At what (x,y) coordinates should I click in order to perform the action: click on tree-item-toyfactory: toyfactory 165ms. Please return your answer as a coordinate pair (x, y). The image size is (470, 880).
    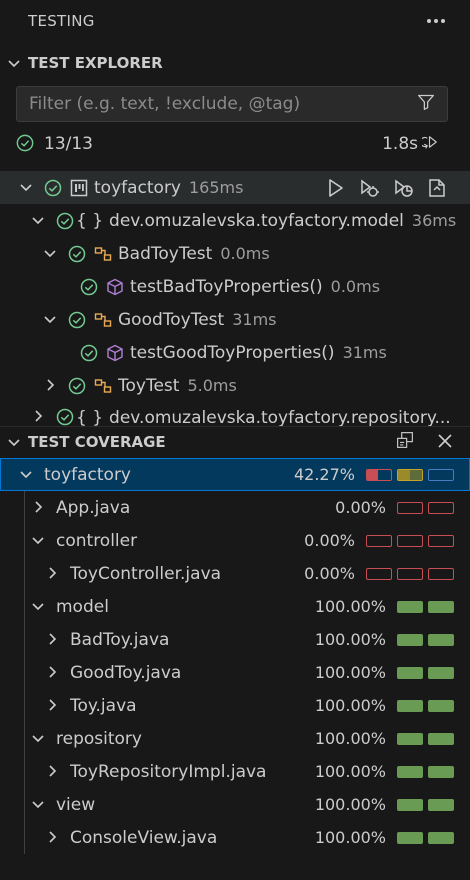
    Looking at the image, I should click on (235, 187).